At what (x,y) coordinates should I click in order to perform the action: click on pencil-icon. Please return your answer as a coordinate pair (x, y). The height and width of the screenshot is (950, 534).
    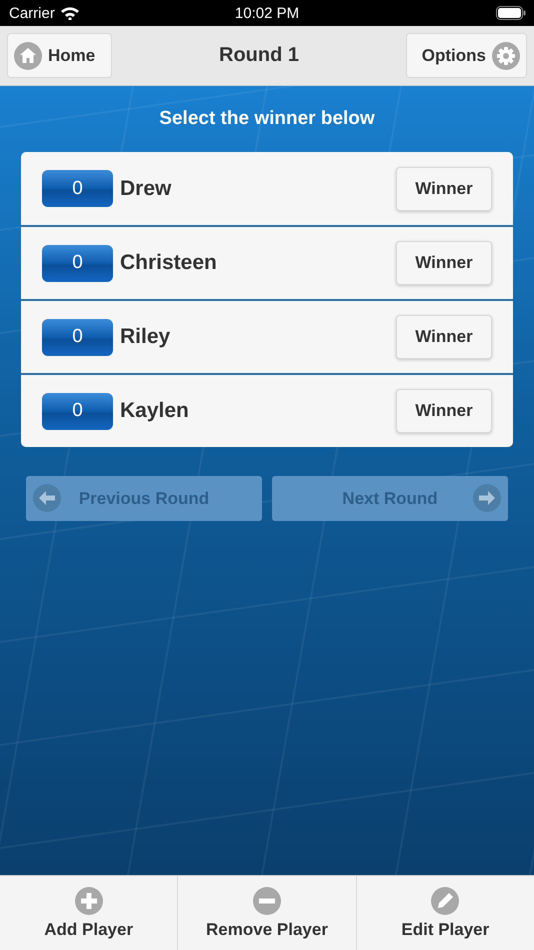
    Looking at the image, I should click on (445, 900).